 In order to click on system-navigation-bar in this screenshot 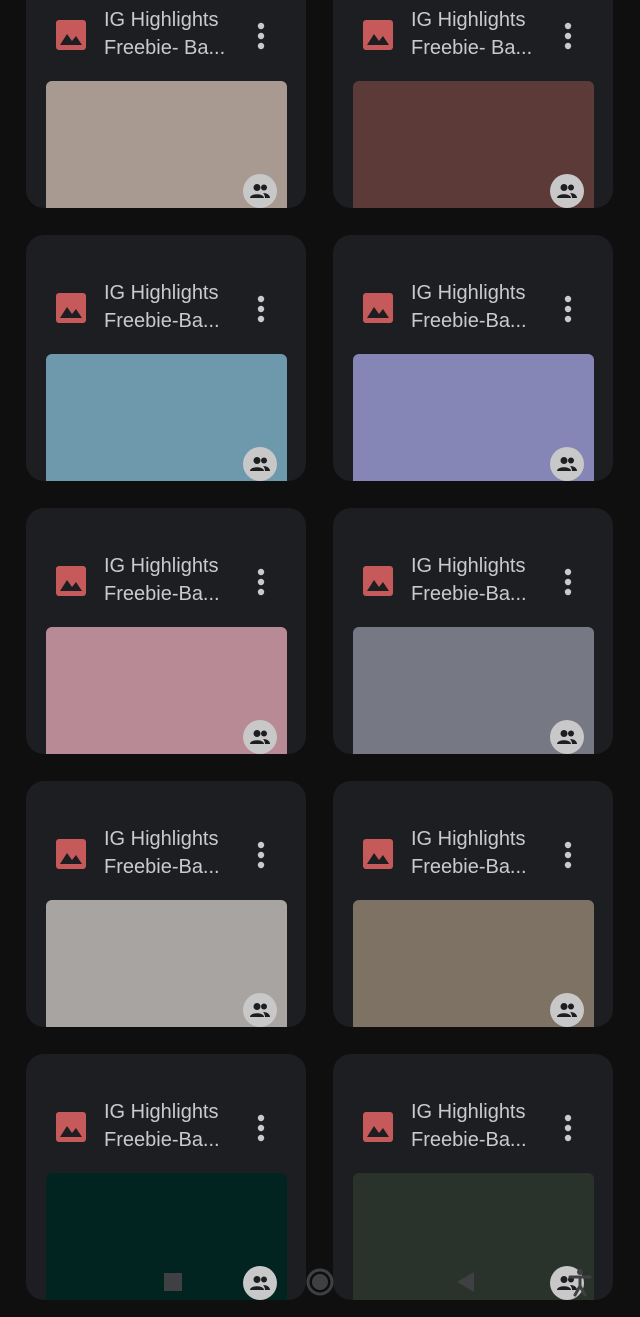, I will do `click(320, 1286)`.